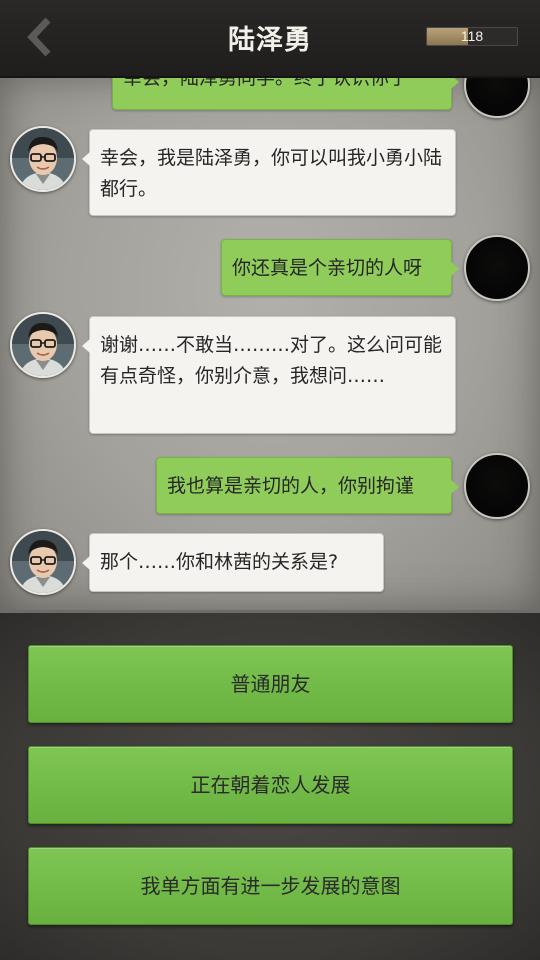 The width and height of the screenshot is (540, 960). I want to click on choice-label: 正在朝着恋人发展, so click(270, 785).